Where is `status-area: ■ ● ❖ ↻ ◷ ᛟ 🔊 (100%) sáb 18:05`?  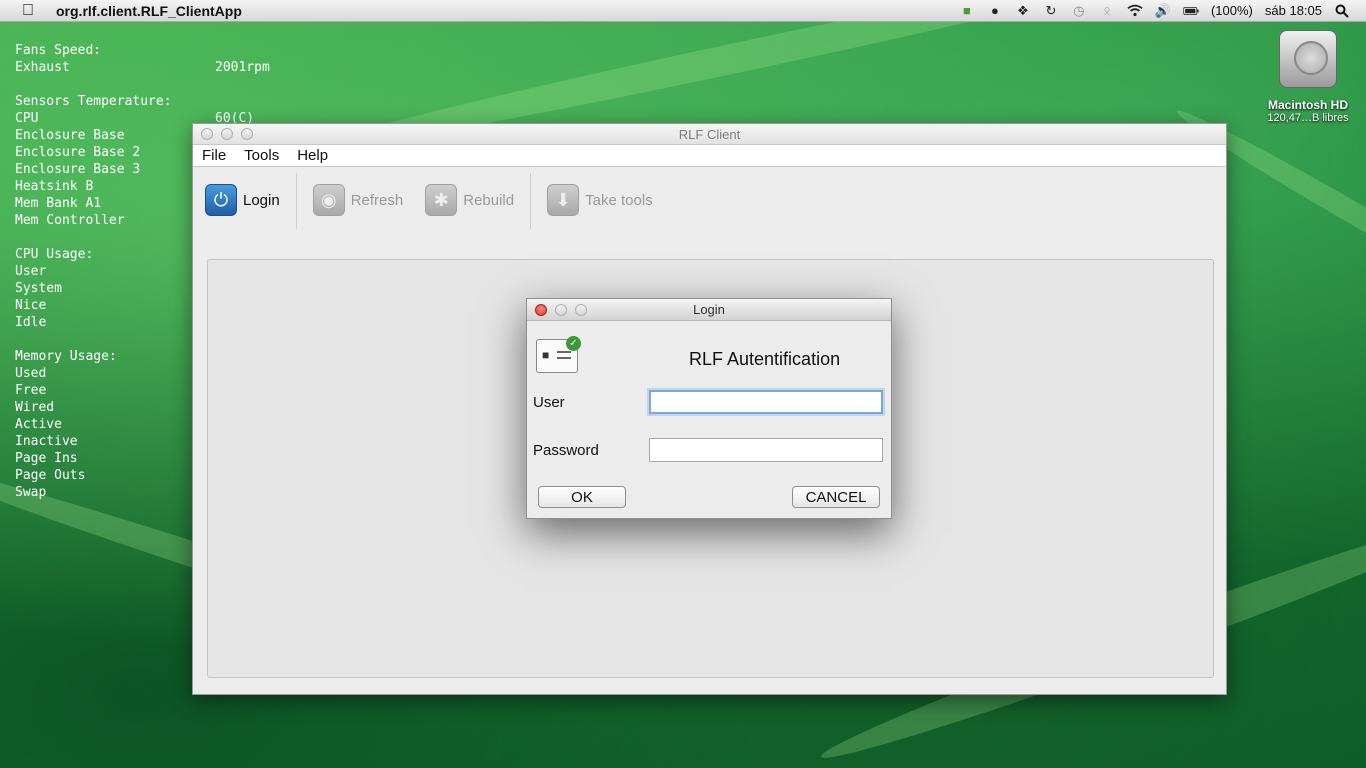 status-area: ■ ● ❖ ↻ ◷ ᛟ 🔊 (100%) sáb 18:05 is located at coordinates (1162, 10).